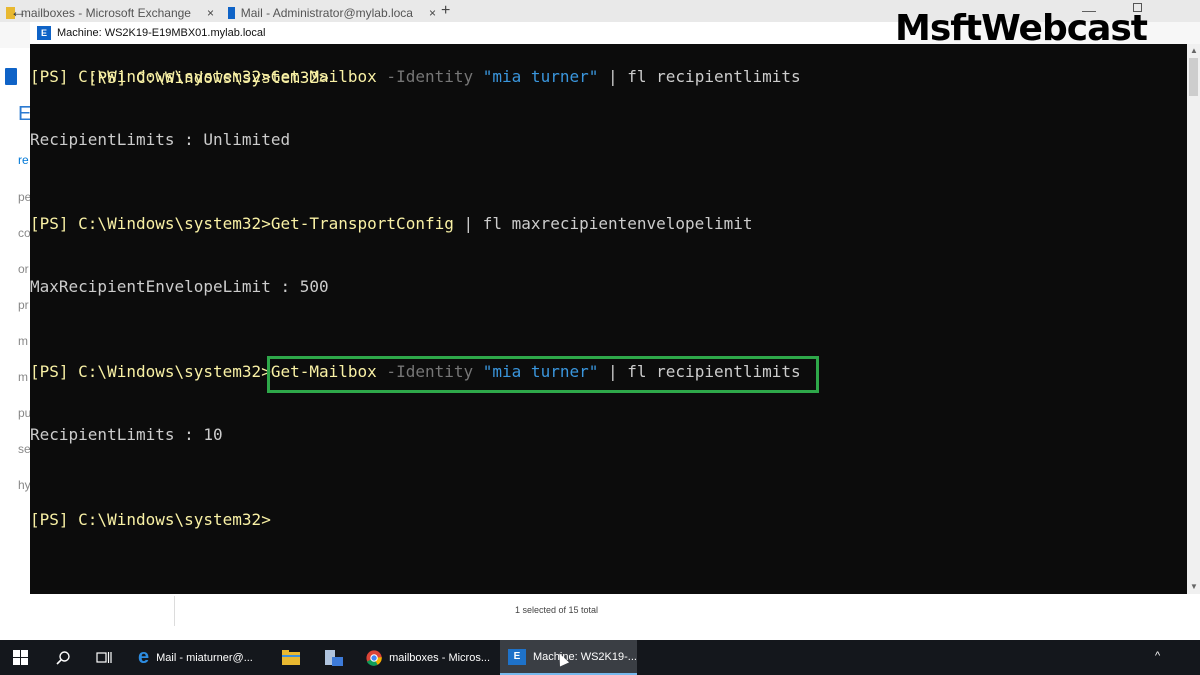 Image resolution: width=1200 pixels, height=675 pixels. Describe the element at coordinates (362, 223) in the screenshot. I see `cmdlet-name: Get-TransportConfig` at that location.